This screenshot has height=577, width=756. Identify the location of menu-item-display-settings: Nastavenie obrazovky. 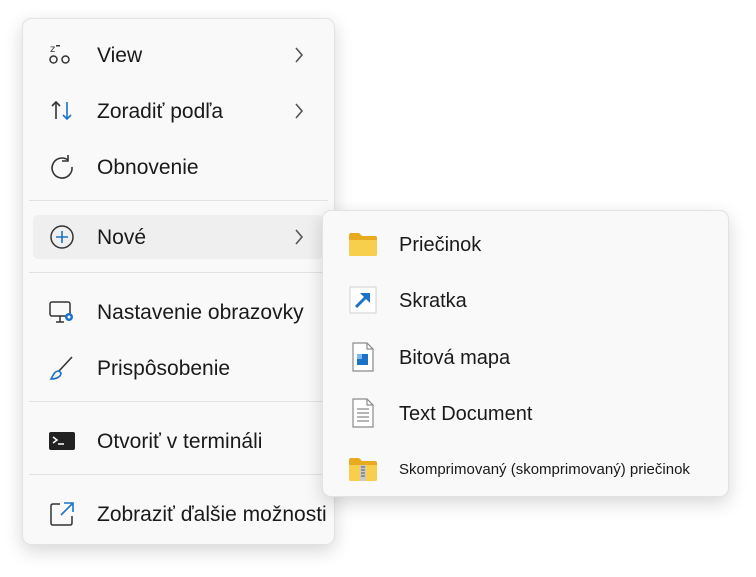
(178, 312).